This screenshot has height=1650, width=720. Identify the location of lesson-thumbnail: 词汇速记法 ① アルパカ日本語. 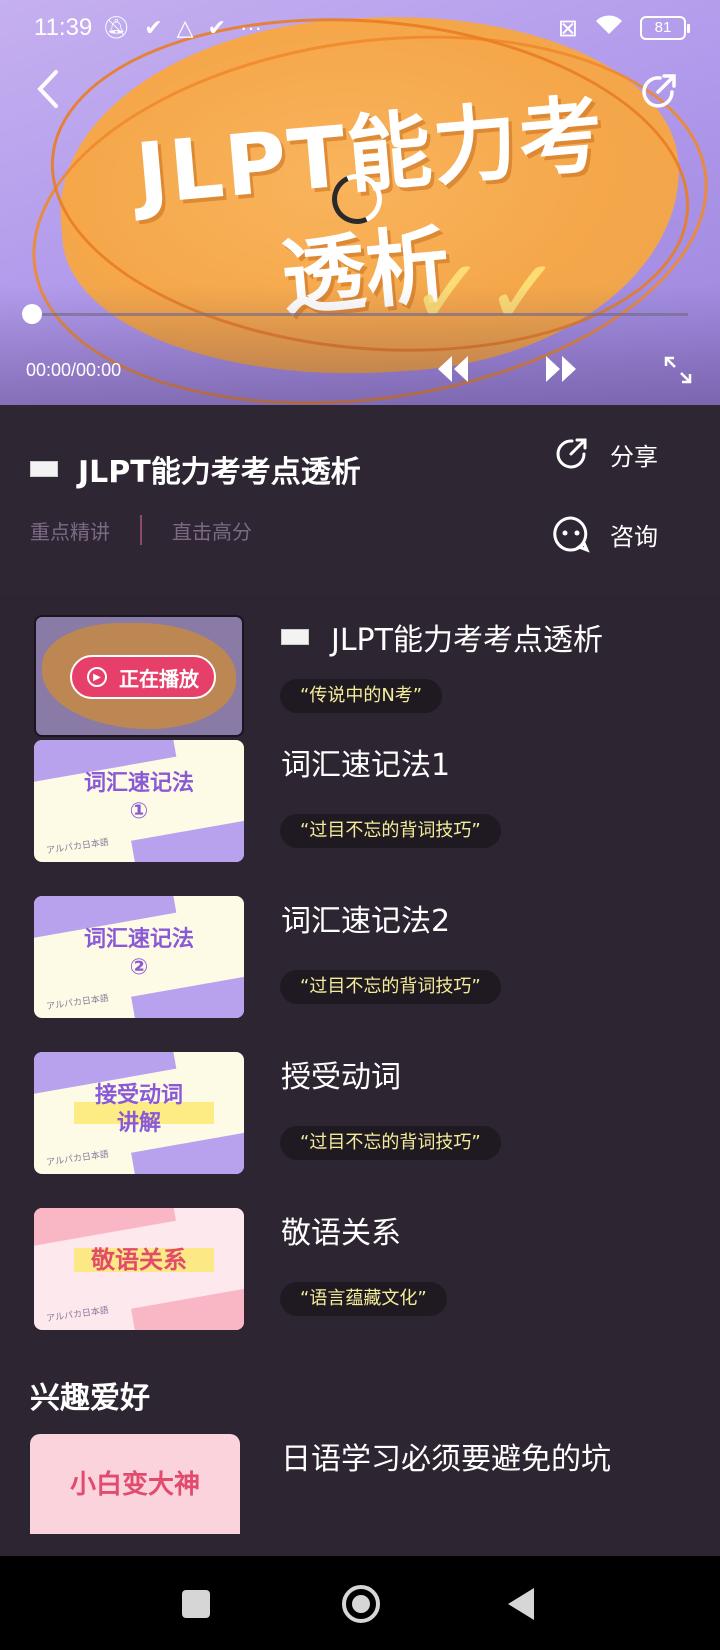
(139, 801).